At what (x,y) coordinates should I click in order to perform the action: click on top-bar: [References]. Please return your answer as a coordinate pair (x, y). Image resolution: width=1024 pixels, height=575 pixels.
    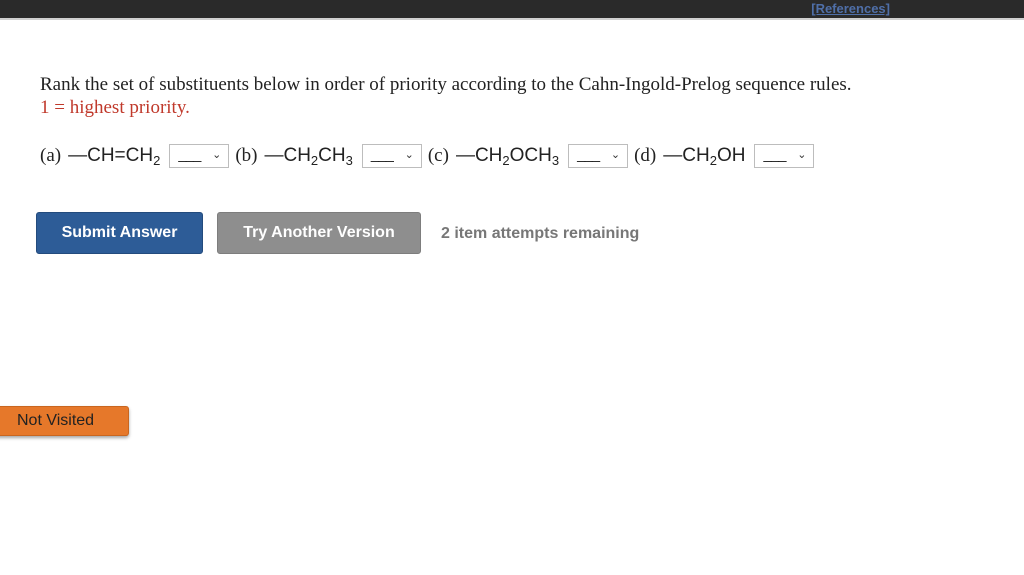
    Looking at the image, I should click on (512, 10).